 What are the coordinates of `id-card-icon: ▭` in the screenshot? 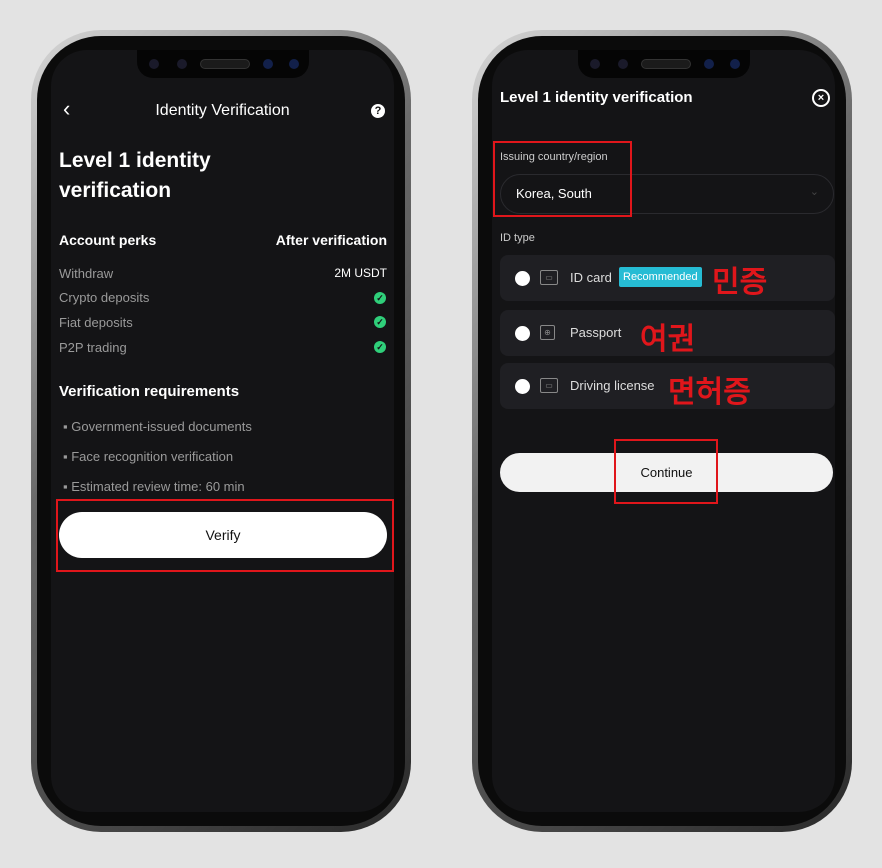 It's located at (549, 277).